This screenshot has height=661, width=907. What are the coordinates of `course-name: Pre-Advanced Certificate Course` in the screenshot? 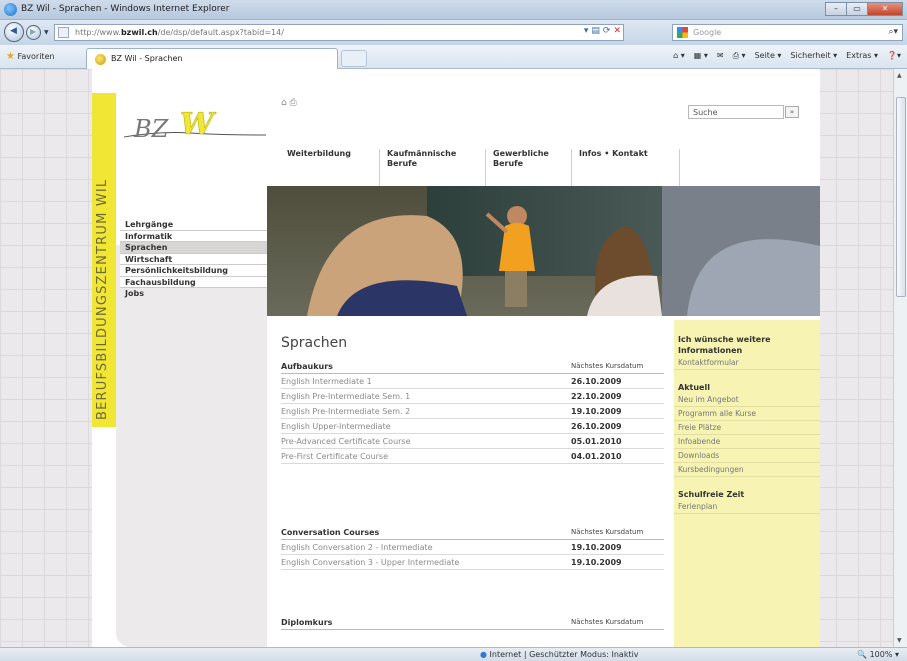 It's located at (346, 441).